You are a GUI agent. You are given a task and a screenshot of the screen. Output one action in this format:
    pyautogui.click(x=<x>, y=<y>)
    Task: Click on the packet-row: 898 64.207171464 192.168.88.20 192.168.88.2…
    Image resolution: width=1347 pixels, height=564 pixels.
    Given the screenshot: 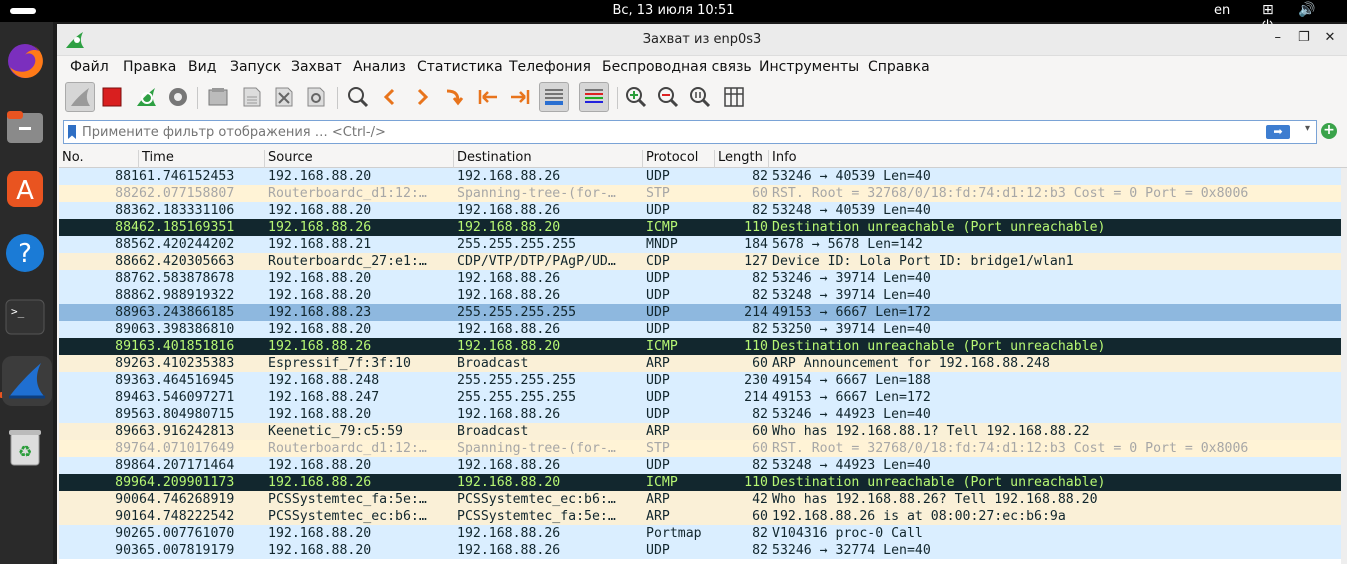 What is the action you would take?
    pyautogui.click(x=703, y=465)
    